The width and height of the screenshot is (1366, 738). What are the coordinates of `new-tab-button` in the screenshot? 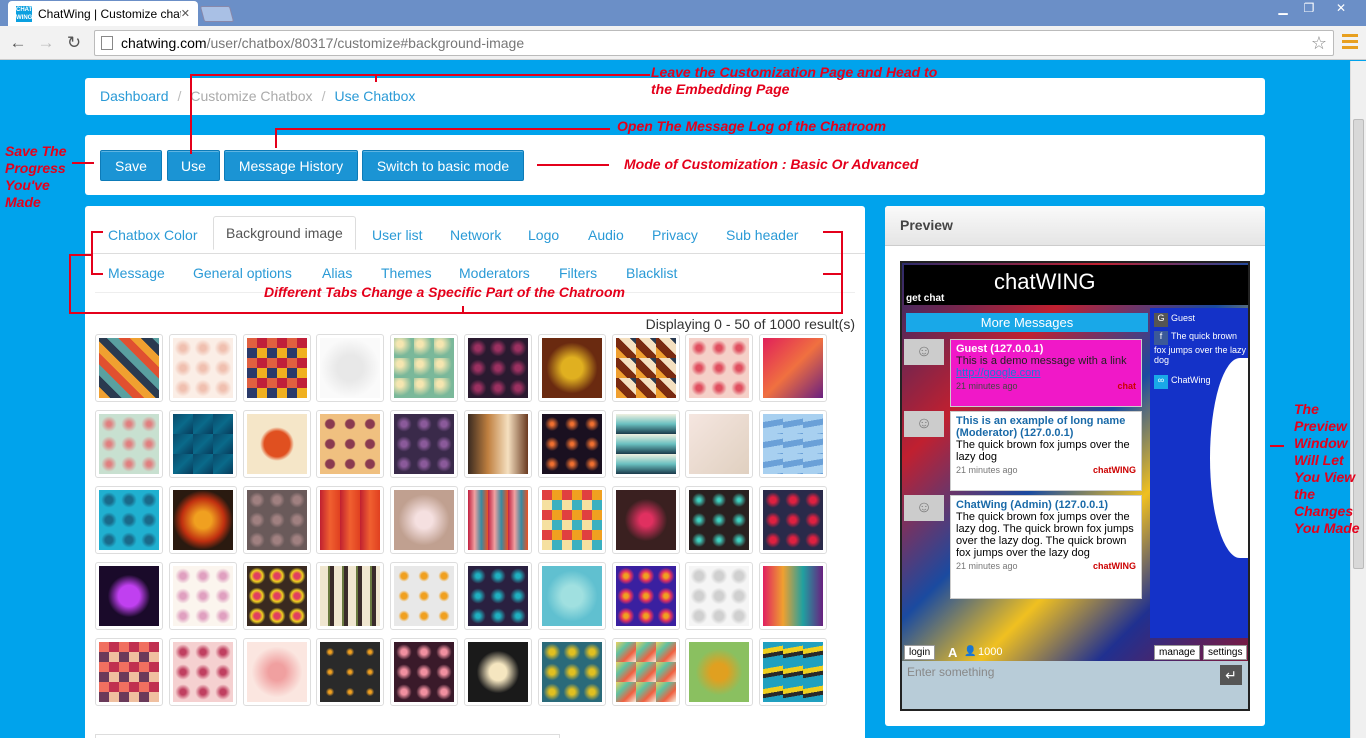 It's located at (217, 14).